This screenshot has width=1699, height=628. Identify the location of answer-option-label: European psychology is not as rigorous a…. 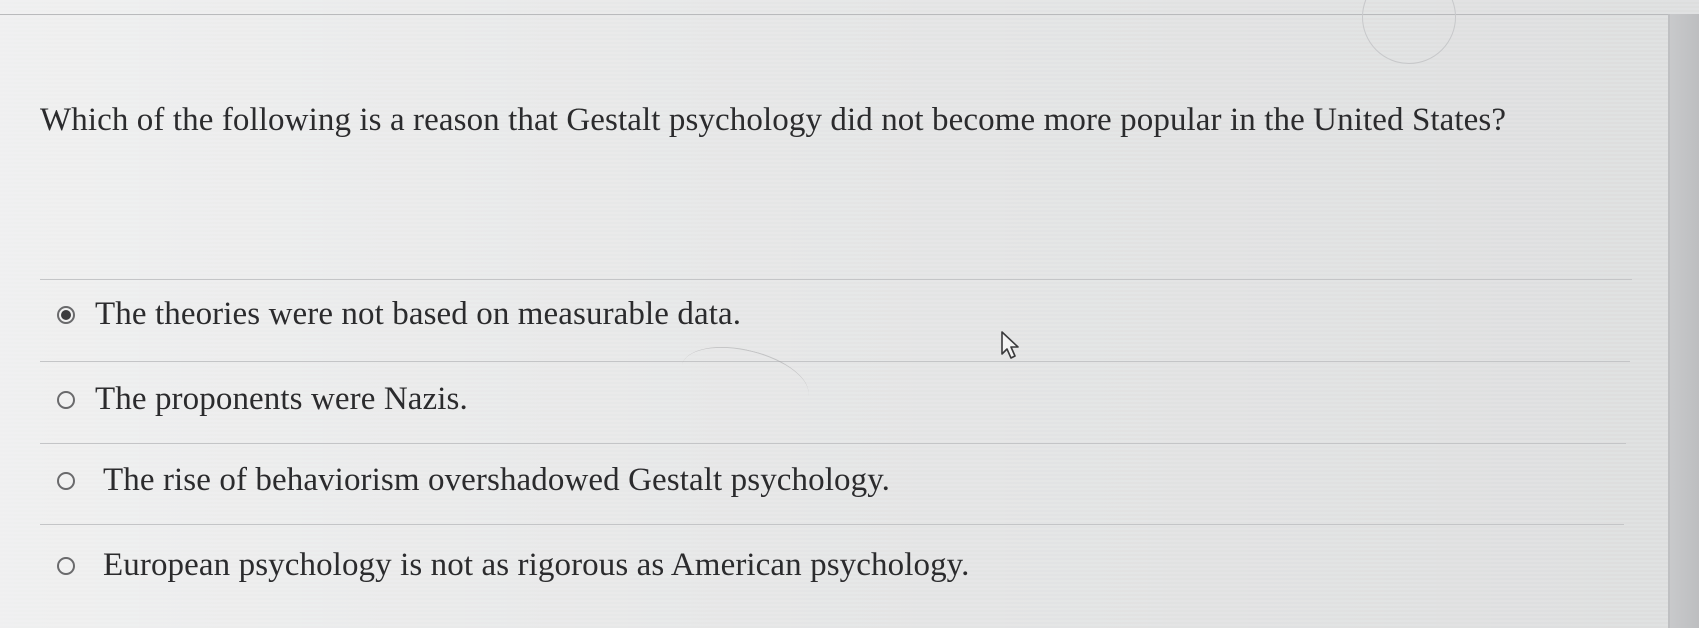
(536, 565).